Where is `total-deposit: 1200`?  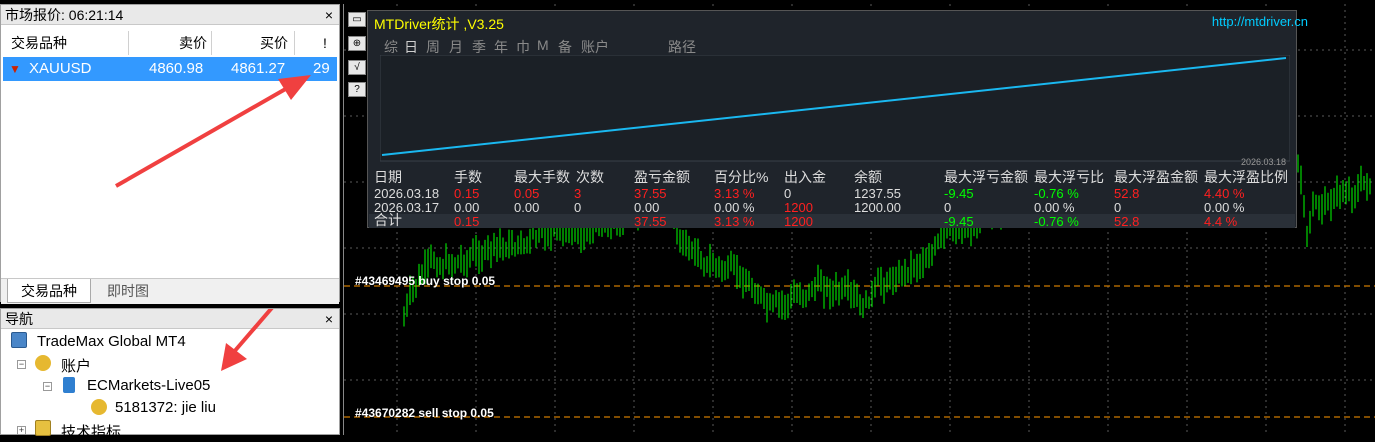 total-deposit: 1200 is located at coordinates (798, 221).